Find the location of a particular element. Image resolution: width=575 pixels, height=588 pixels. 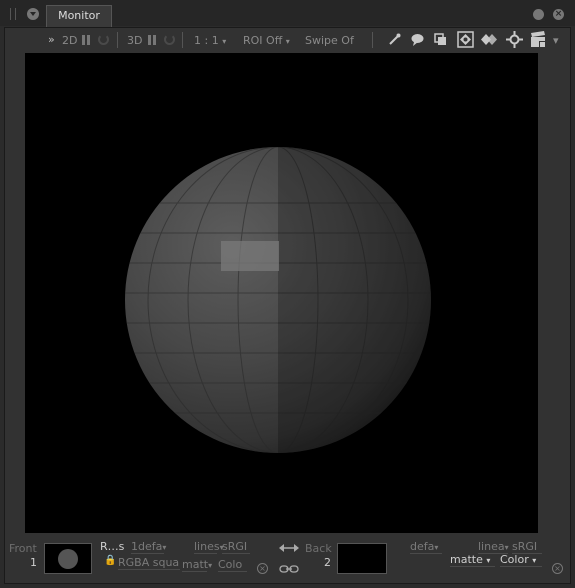

zoom-fit-icon is located at coordinates (465, 39).